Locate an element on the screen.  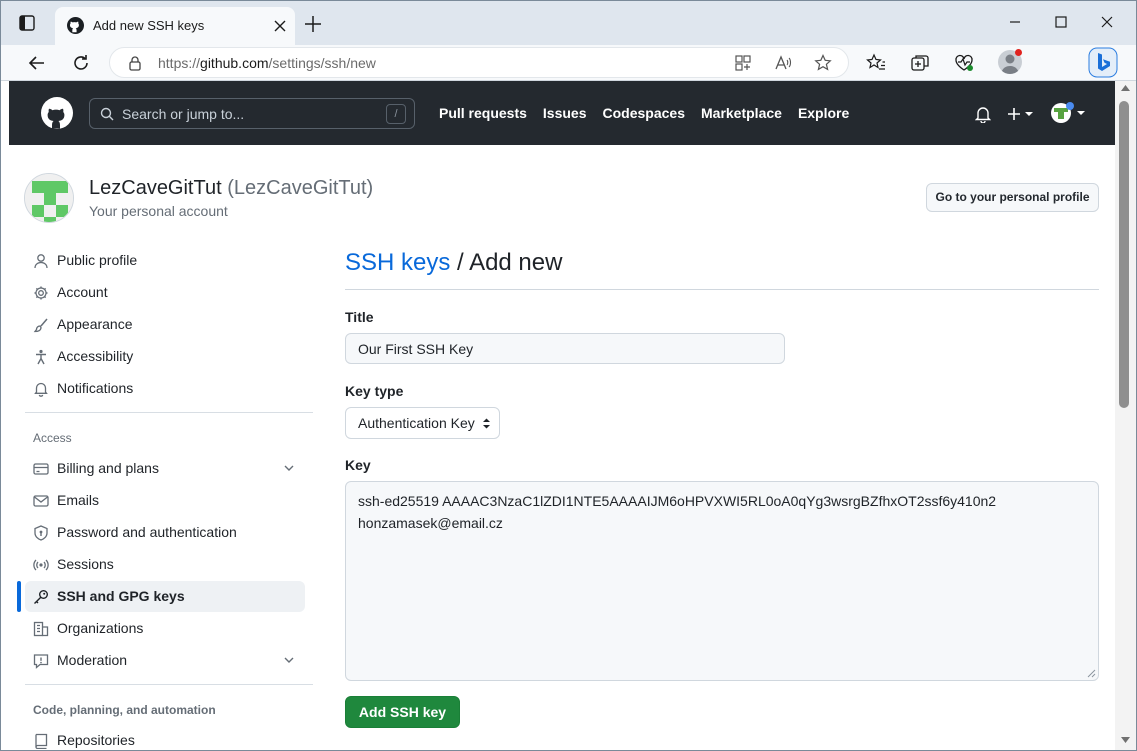
browser-tab-active: Add new SSH keys is located at coordinates (175, 26).